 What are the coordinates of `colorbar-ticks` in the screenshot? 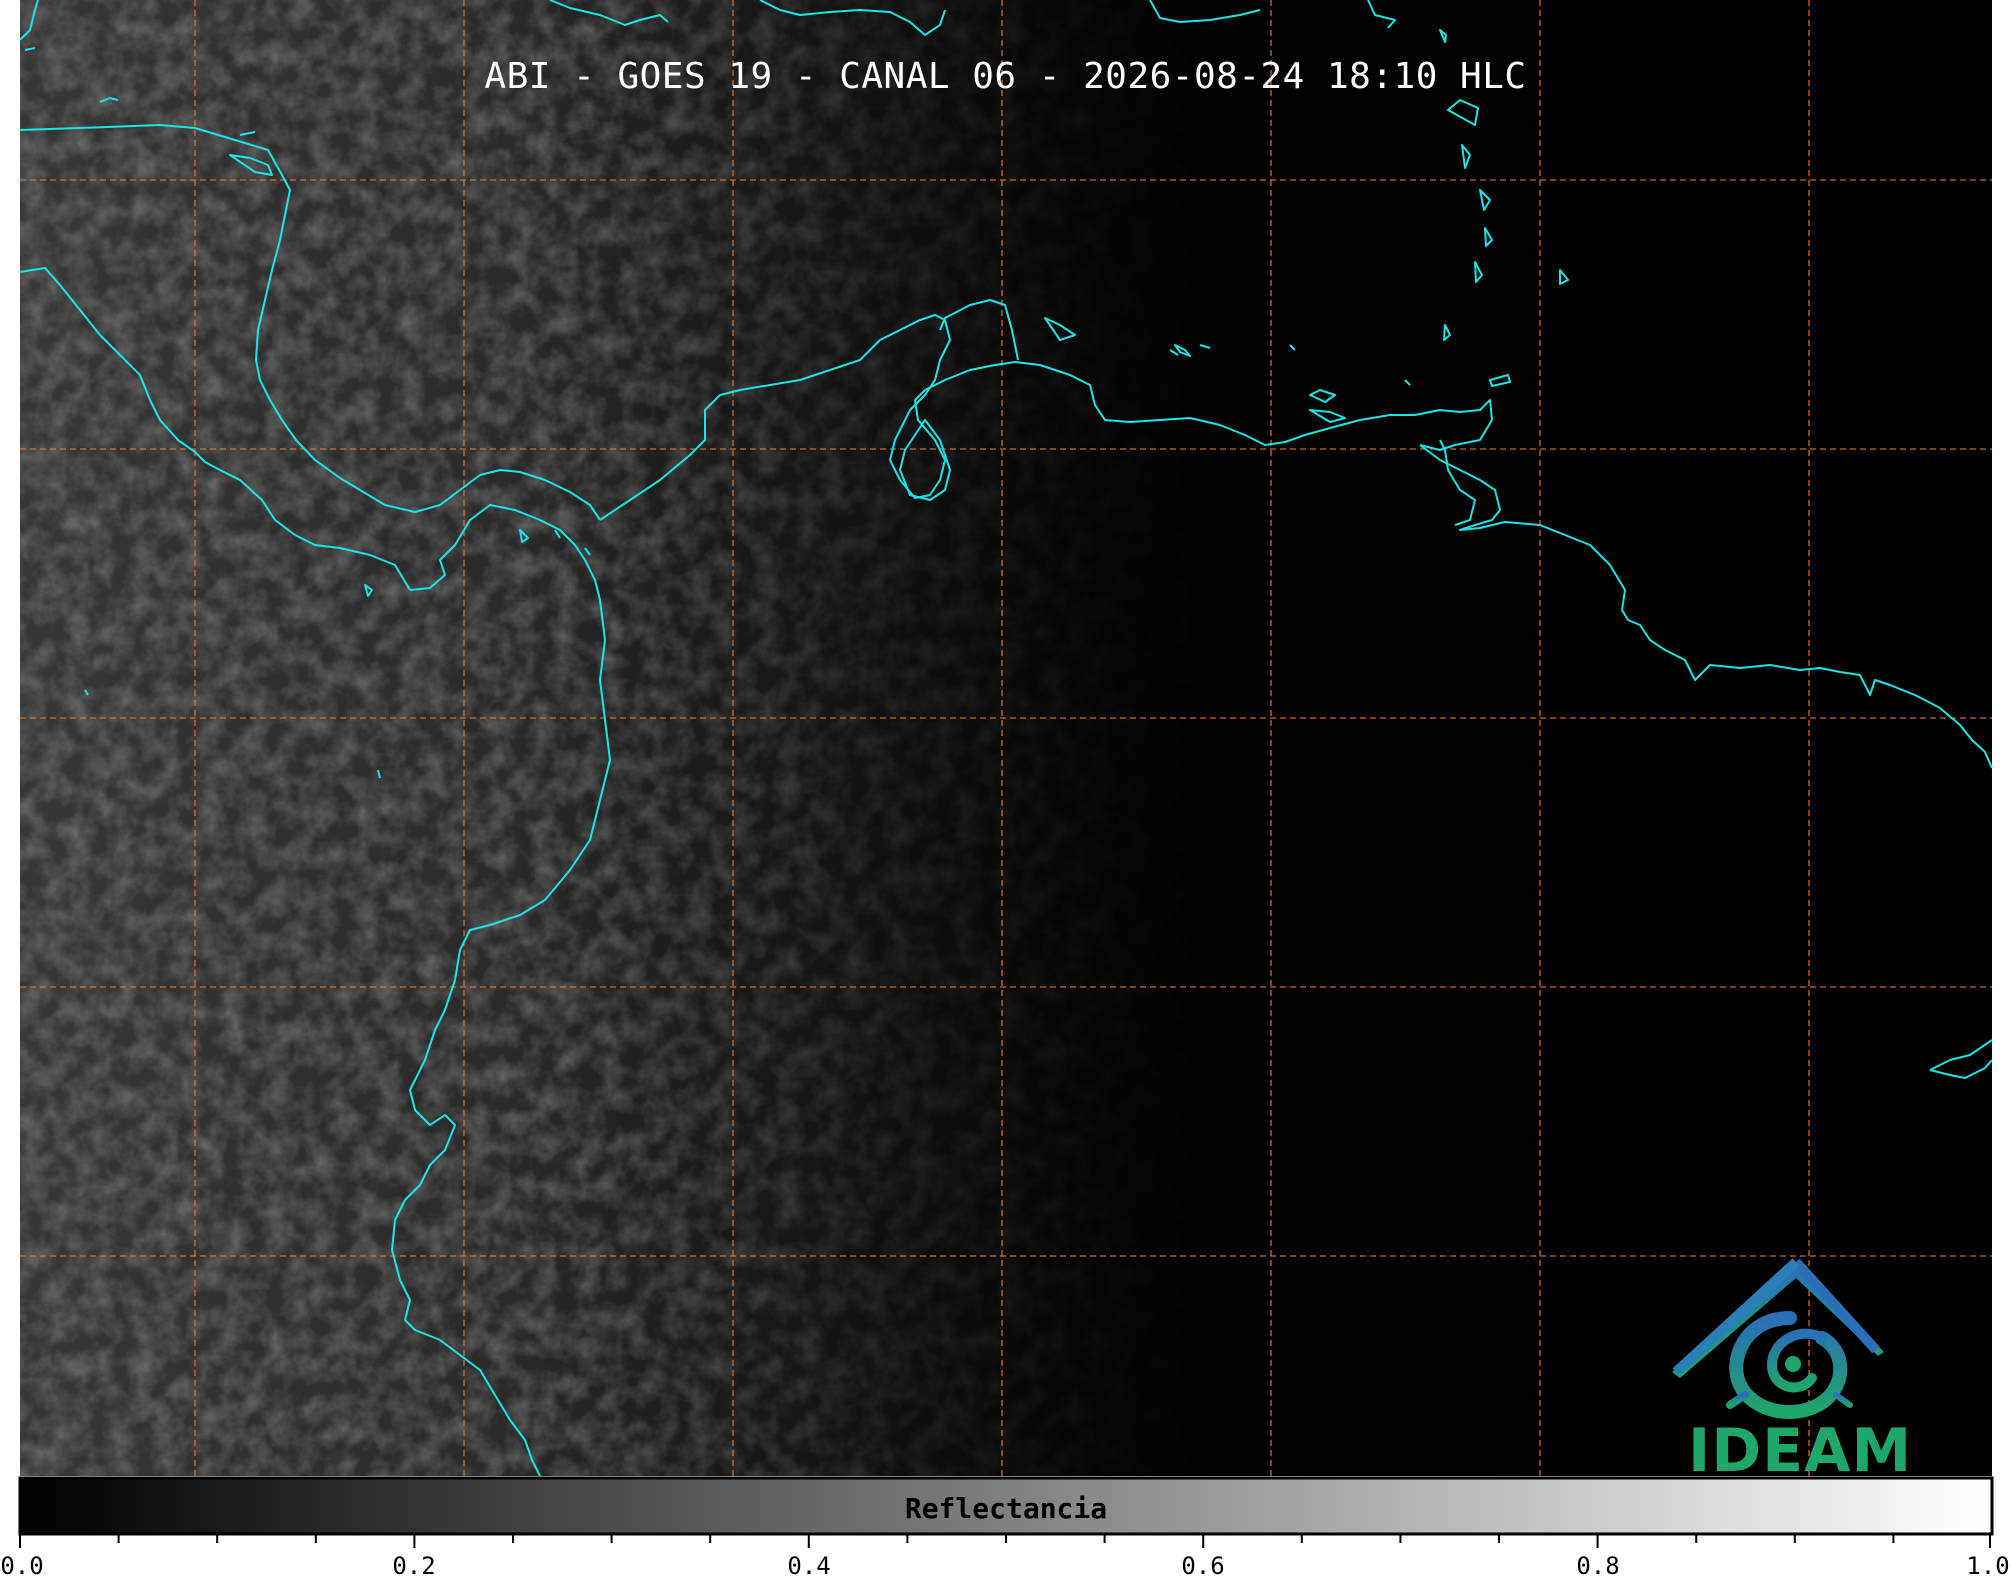 It's located at (1005, 1541).